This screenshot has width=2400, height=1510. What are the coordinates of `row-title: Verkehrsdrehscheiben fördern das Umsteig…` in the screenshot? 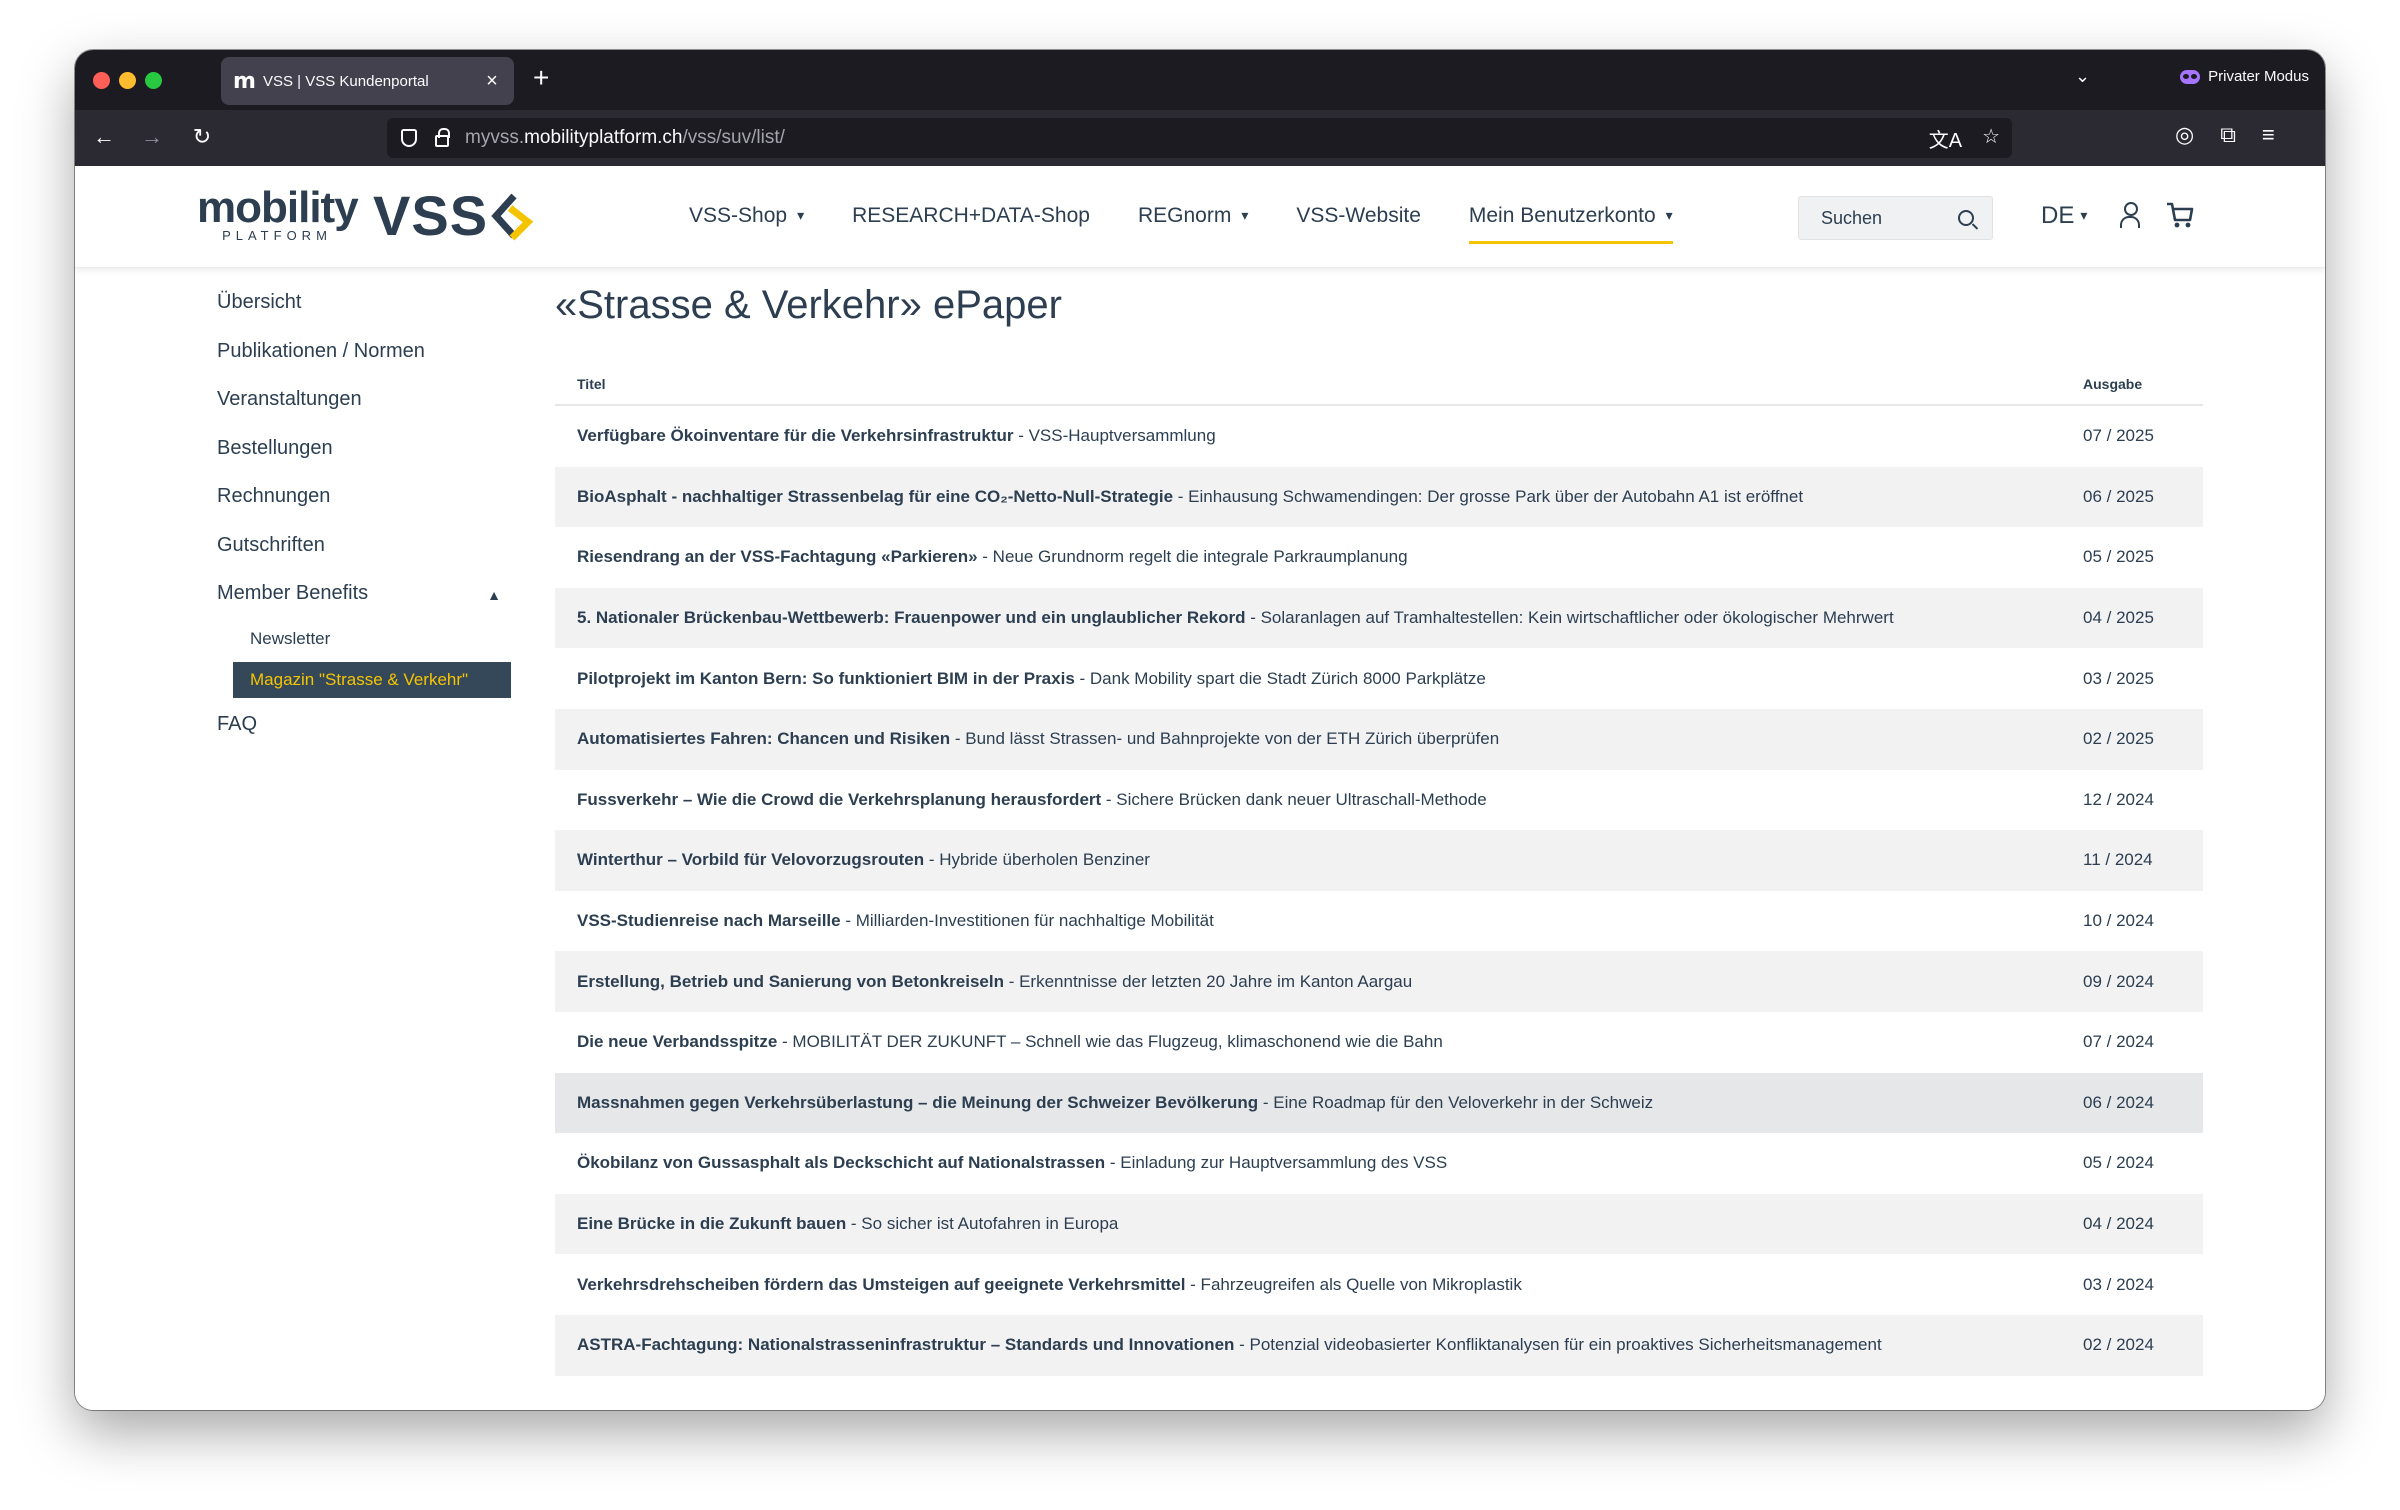 It's located at (1304, 1285).